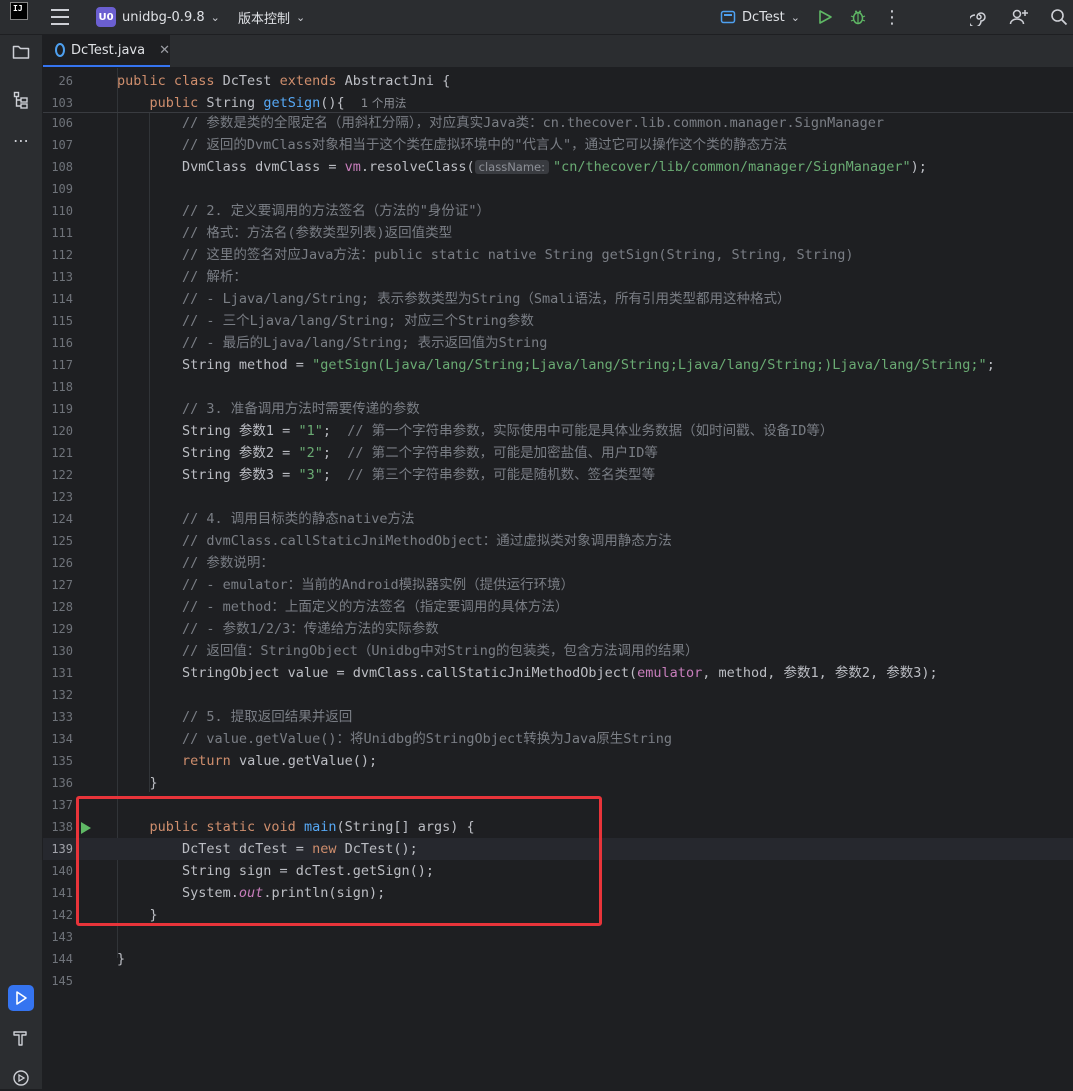 The height and width of the screenshot is (1091, 1073). What do you see at coordinates (62, 673) in the screenshot?
I see `line-number: 131` at bounding box center [62, 673].